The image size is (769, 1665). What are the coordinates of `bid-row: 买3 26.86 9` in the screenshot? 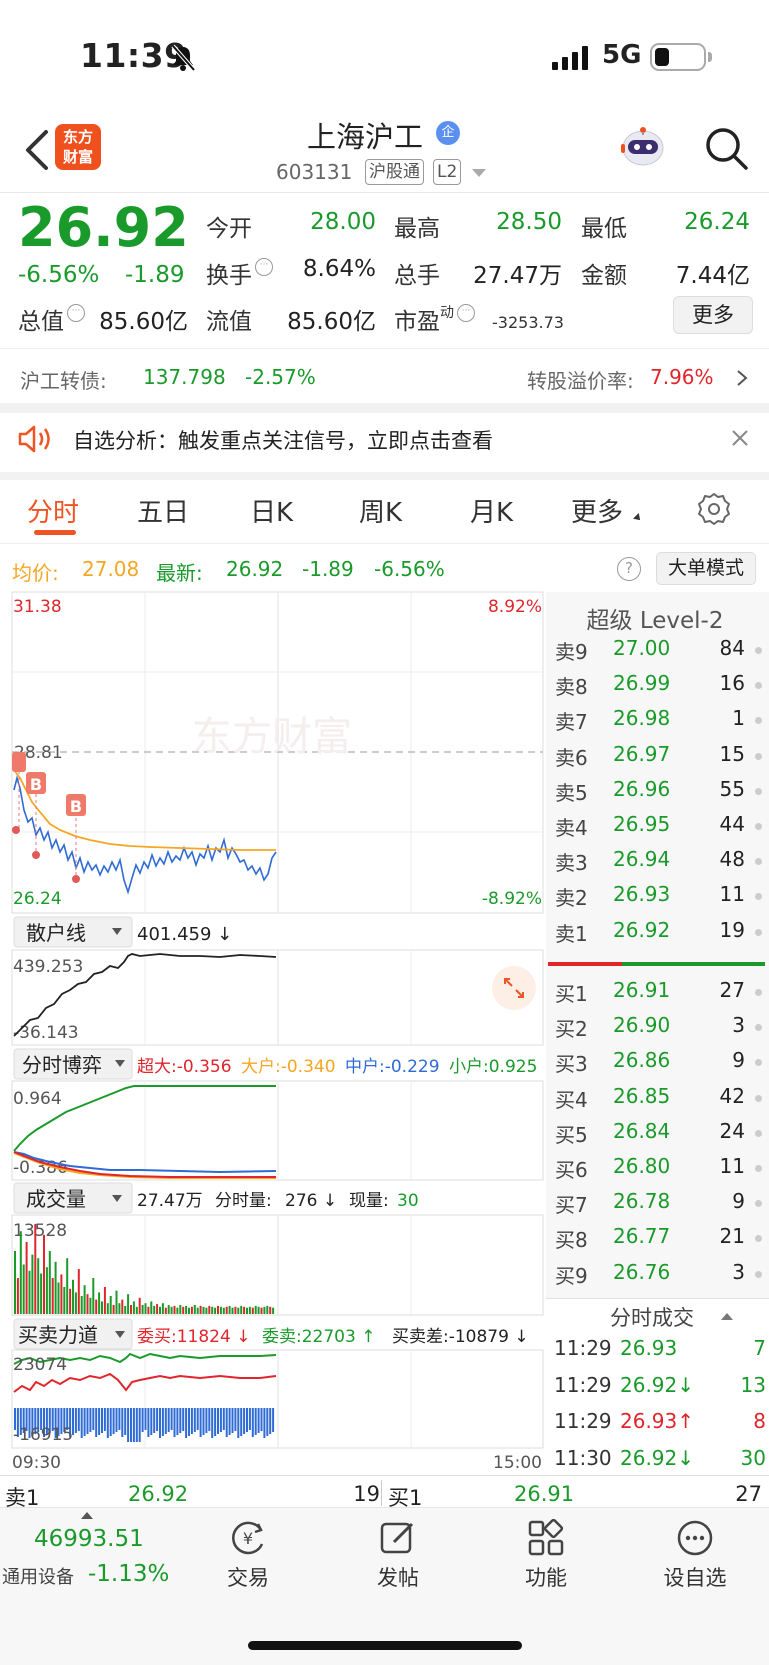 It's located at (660, 1065).